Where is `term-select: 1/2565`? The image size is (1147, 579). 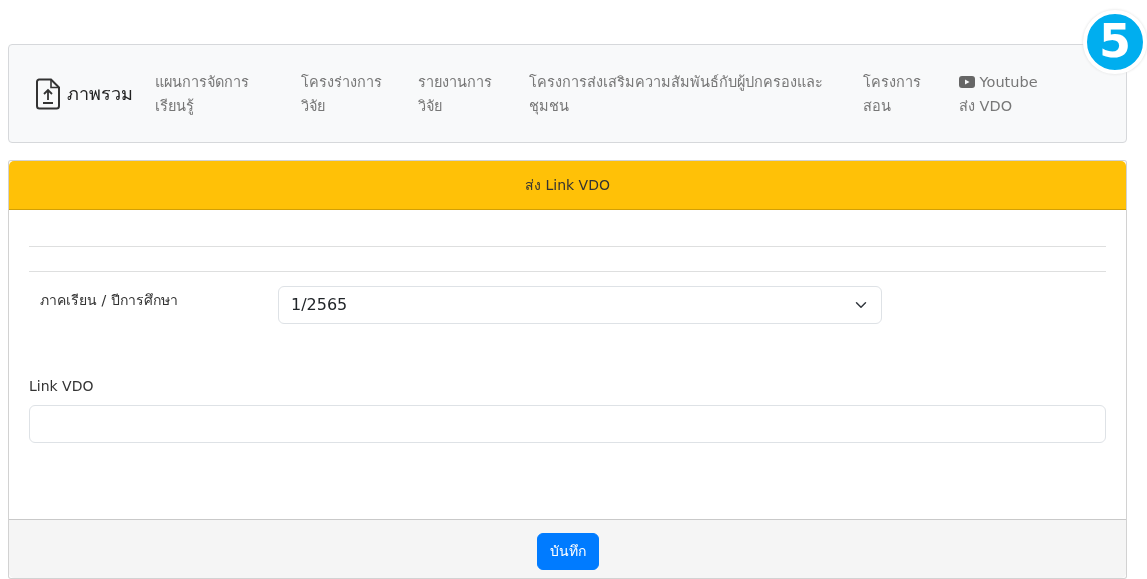
term-select: 1/2565 is located at coordinates (580, 305).